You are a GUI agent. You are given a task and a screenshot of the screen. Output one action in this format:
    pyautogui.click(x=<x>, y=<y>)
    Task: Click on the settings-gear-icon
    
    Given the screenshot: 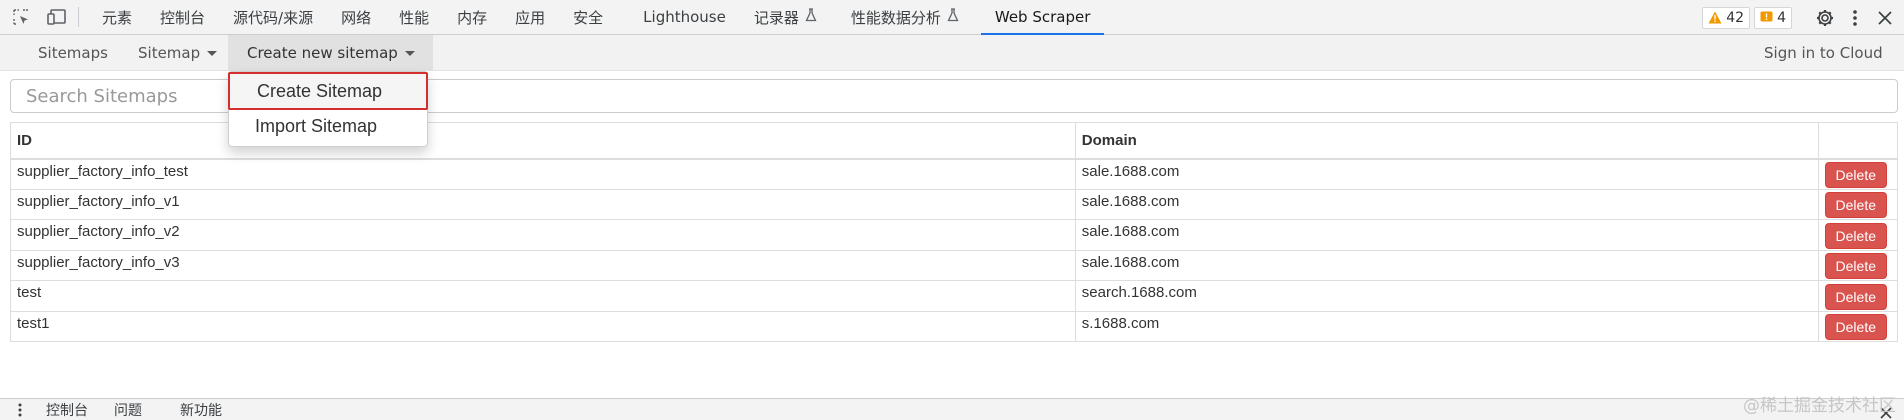 What is the action you would take?
    pyautogui.click(x=1825, y=18)
    